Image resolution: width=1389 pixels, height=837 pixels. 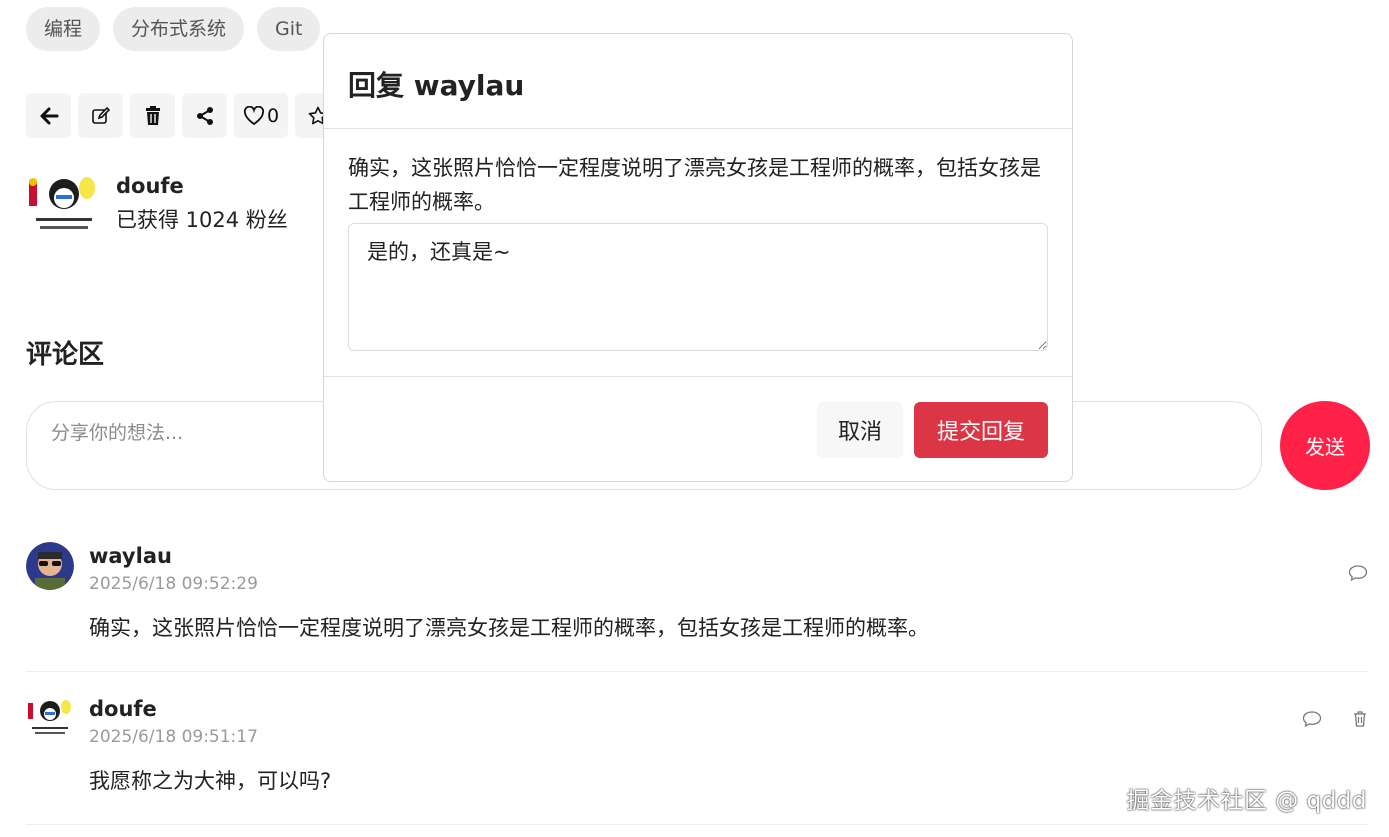 What do you see at coordinates (1325, 445) in the screenshot?
I see `send-button: 发送` at bounding box center [1325, 445].